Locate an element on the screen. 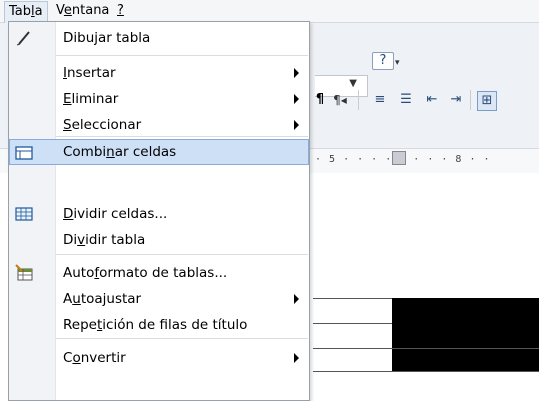 This screenshot has width=539, height=401. pilcrow-icon: ¶ is located at coordinates (320, 100).